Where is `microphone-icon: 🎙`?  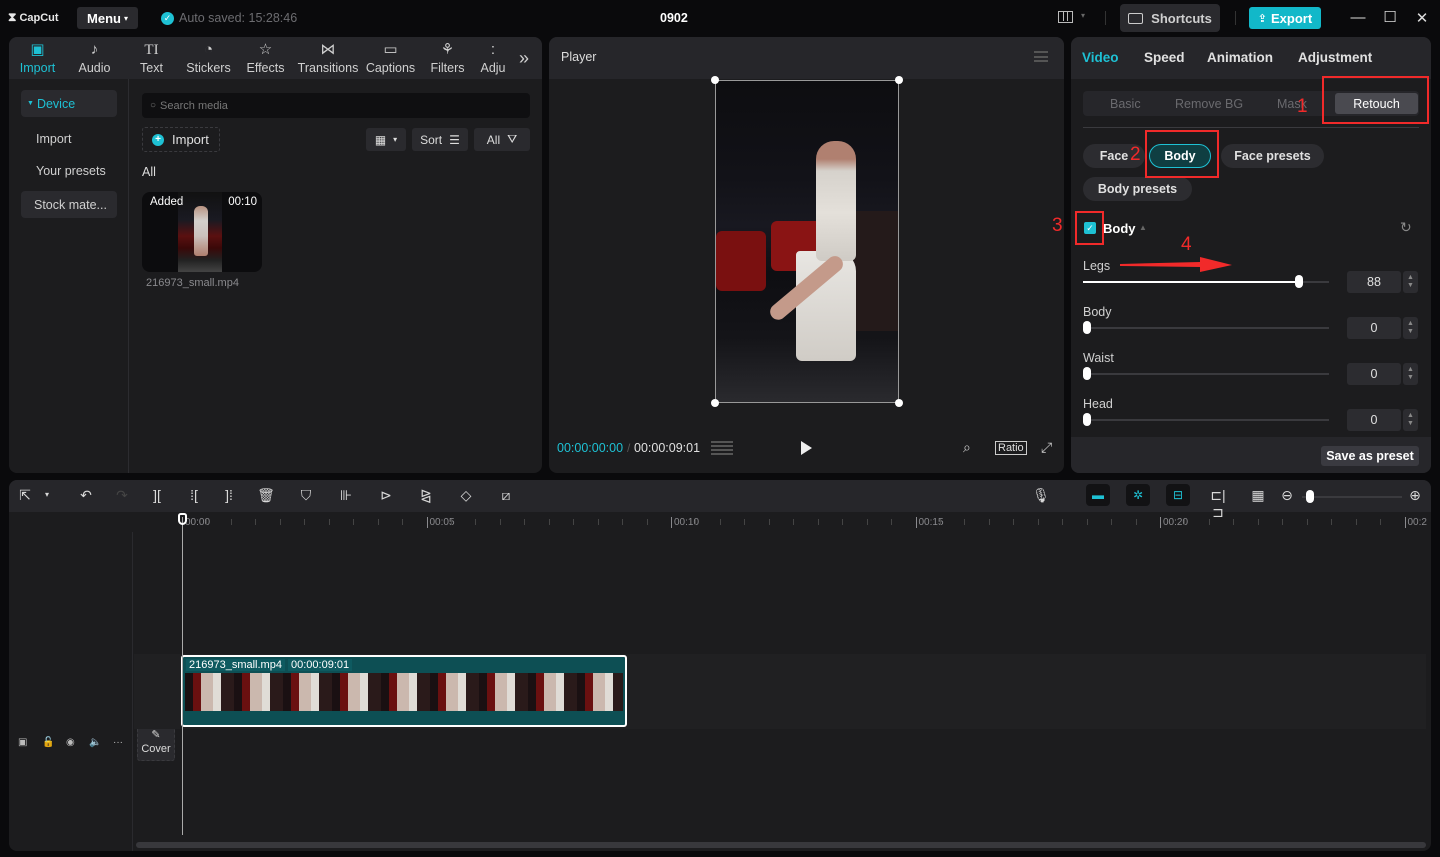
microphone-icon: 🎙 is located at coordinates (1041, 495).